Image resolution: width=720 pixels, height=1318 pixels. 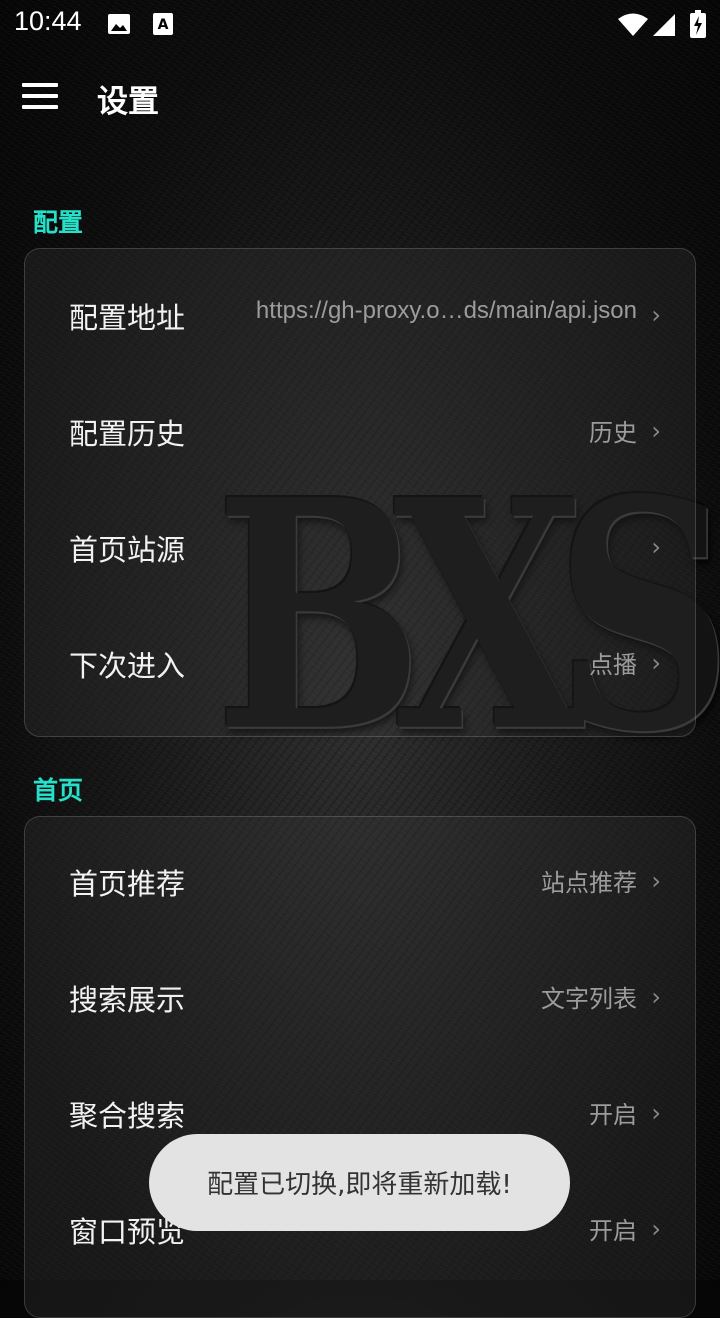 I want to click on signal-icon, so click(x=664, y=25).